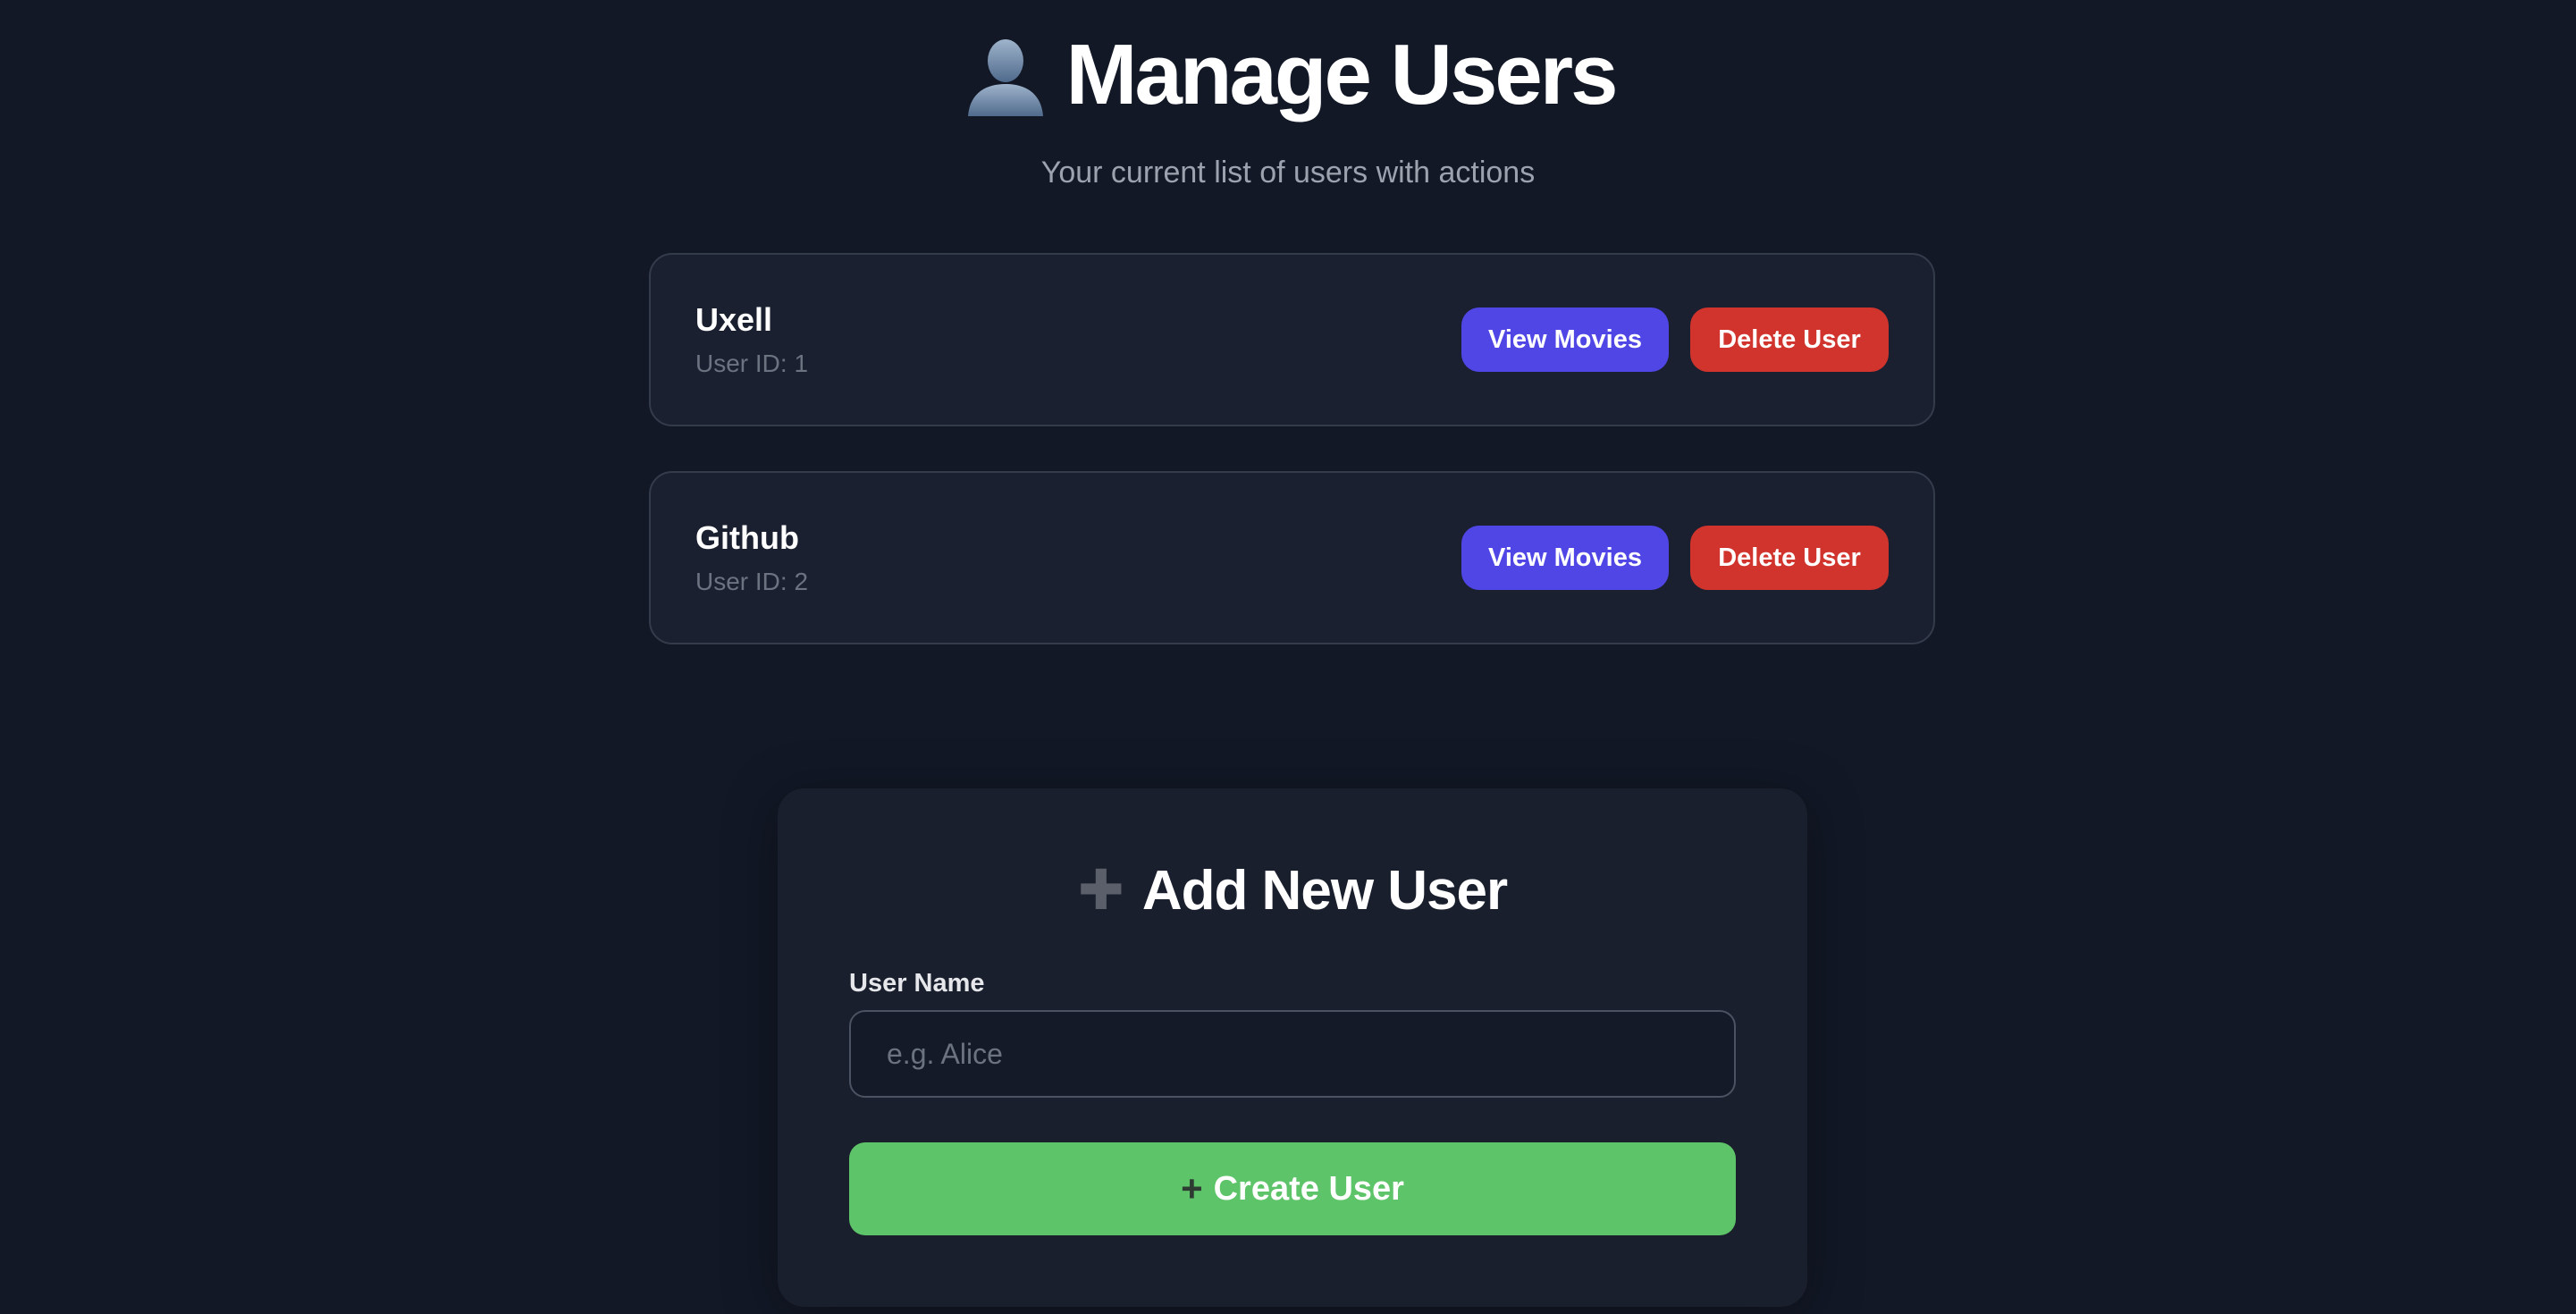  What do you see at coordinates (1006, 75) in the screenshot?
I see `user-silhouette-icon` at bounding box center [1006, 75].